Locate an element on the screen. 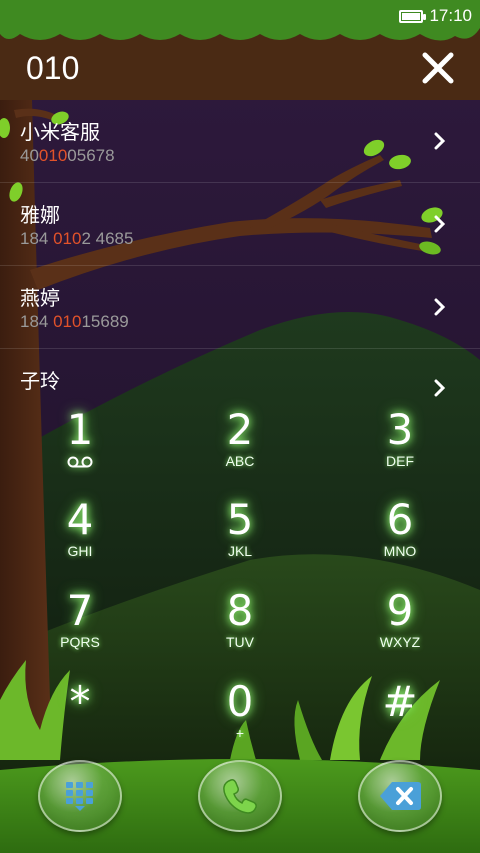 The image size is (480, 853). contact-phone: 4001005678 is located at coordinates (67, 156).